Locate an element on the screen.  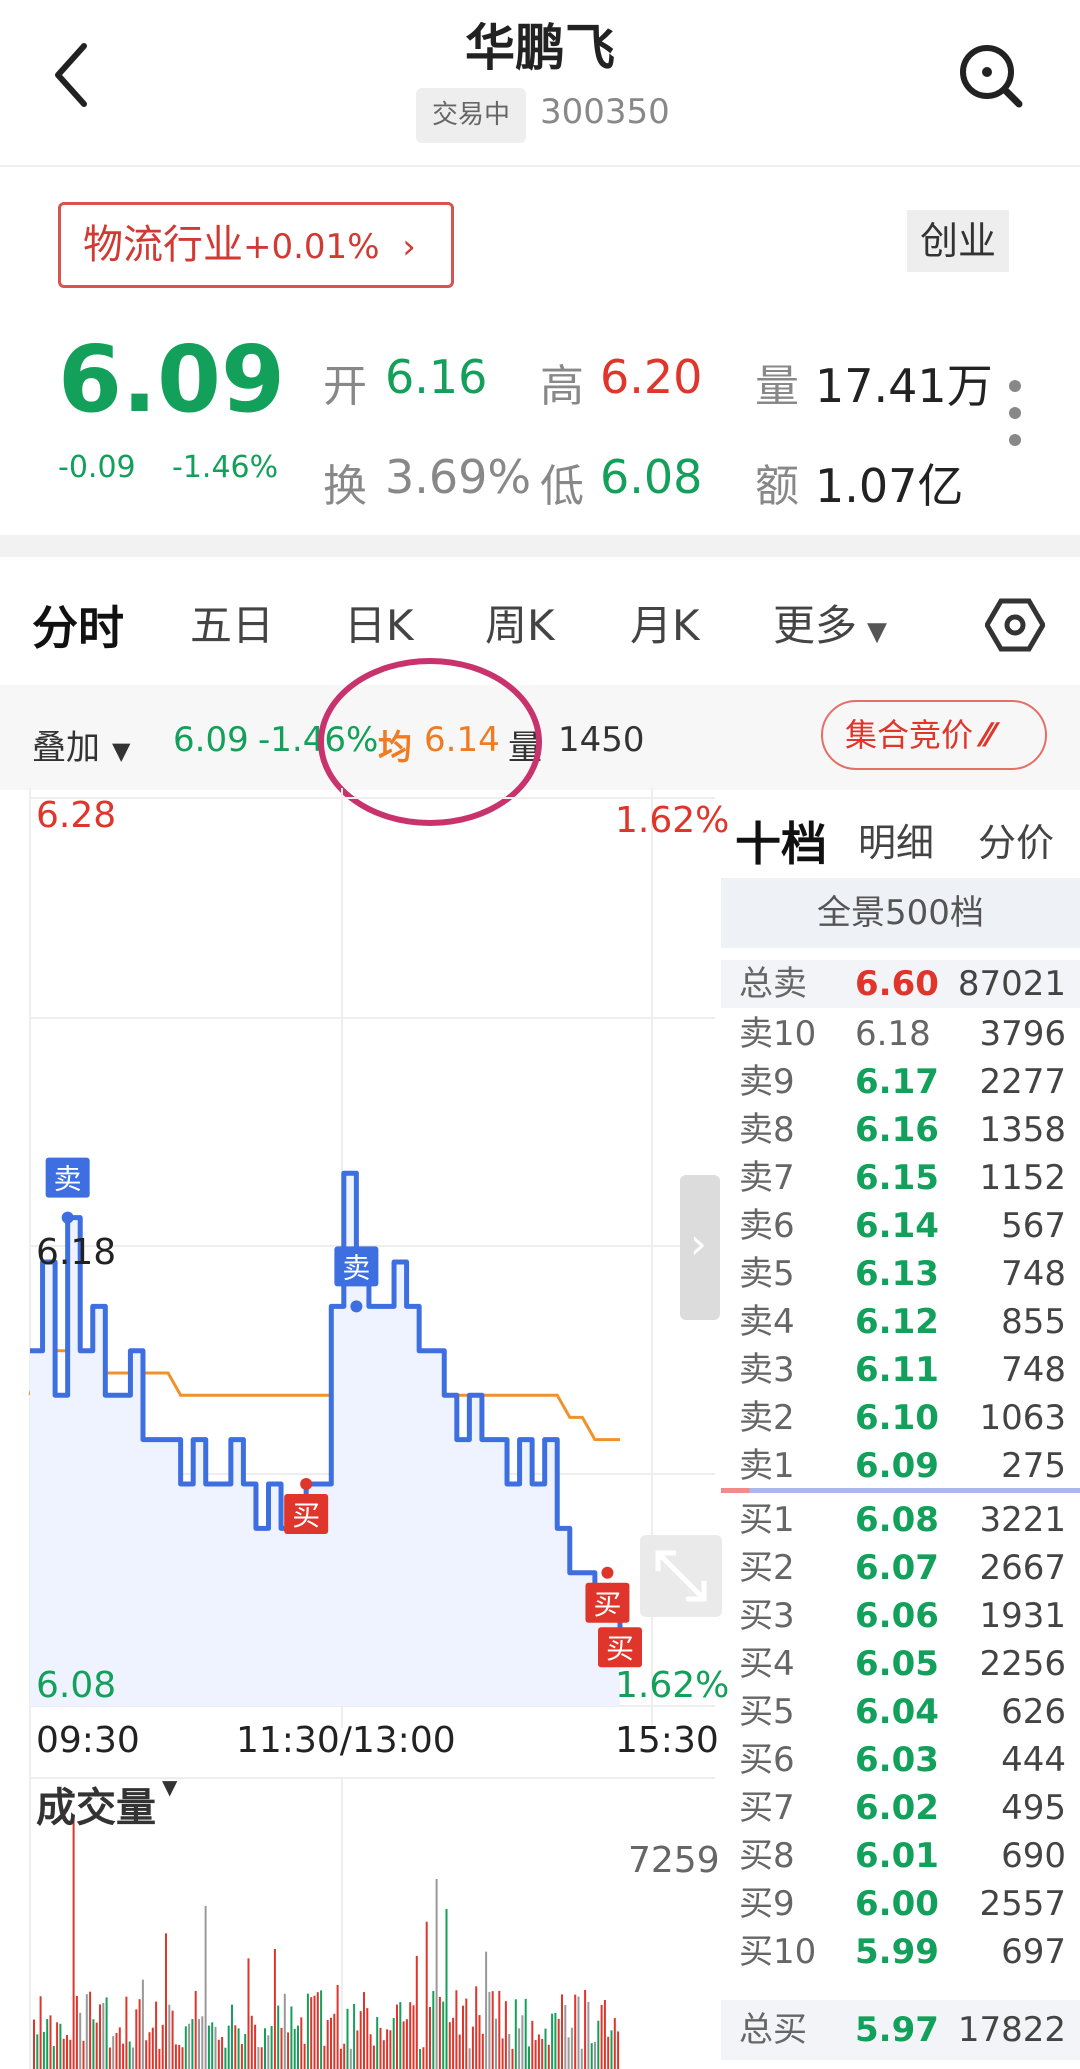
total-sell-row: 总卖 6.60 87021 is located at coordinates (900, 984).